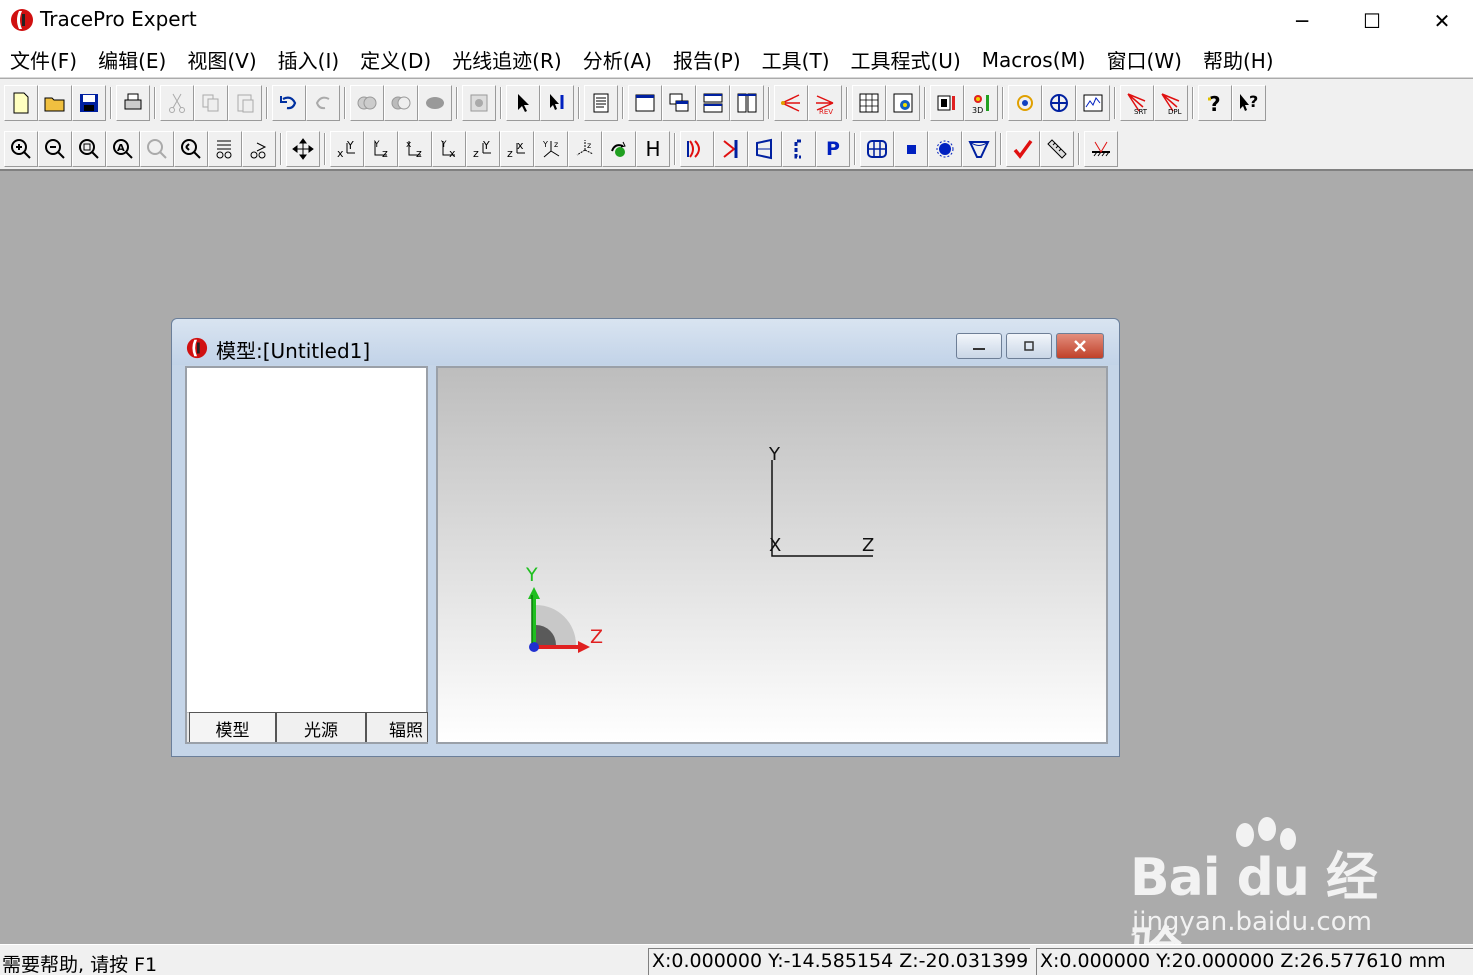  What do you see at coordinates (1145, 59) in the screenshot?
I see `menu-window: 窗口(W)` at bounding box center [1145, 59].